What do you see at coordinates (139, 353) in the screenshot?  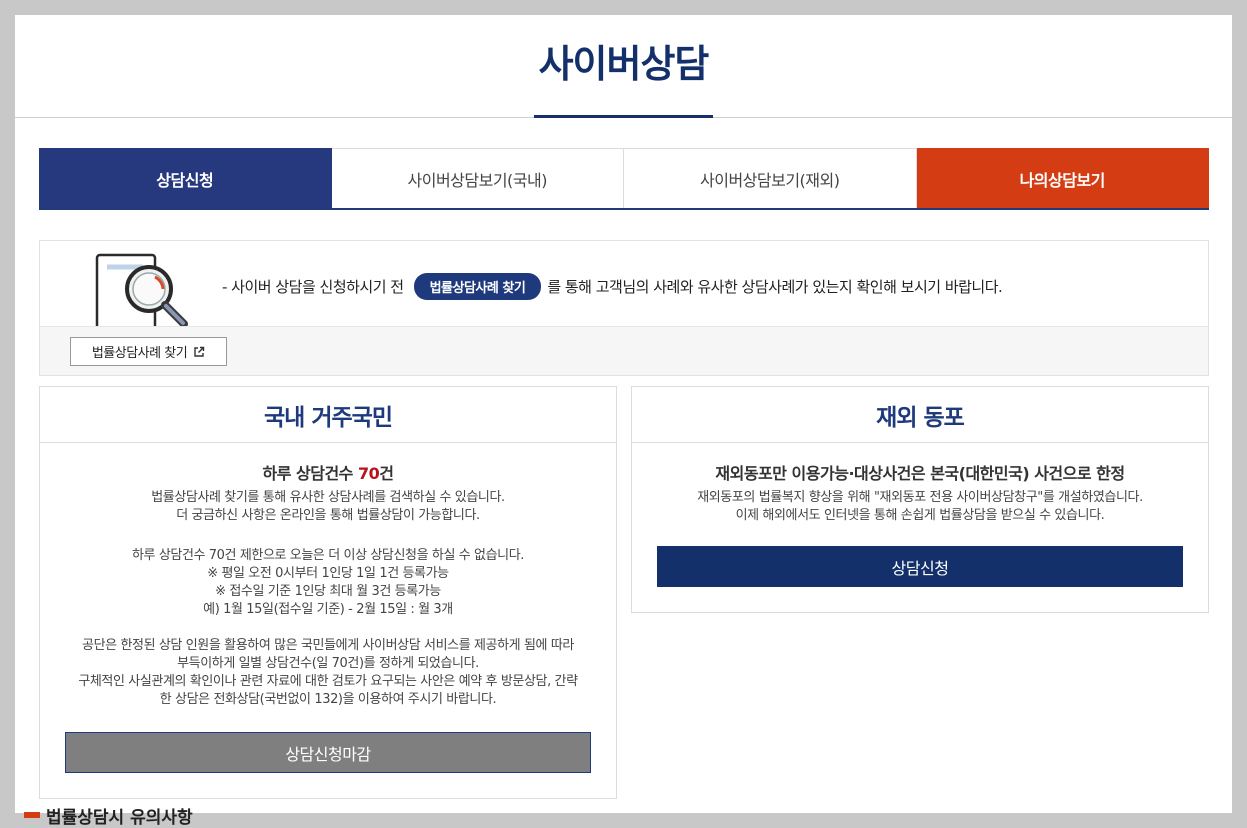 I see `case-search-button-label: 법률상담사례 찾기` at bounding box center [139, 353].